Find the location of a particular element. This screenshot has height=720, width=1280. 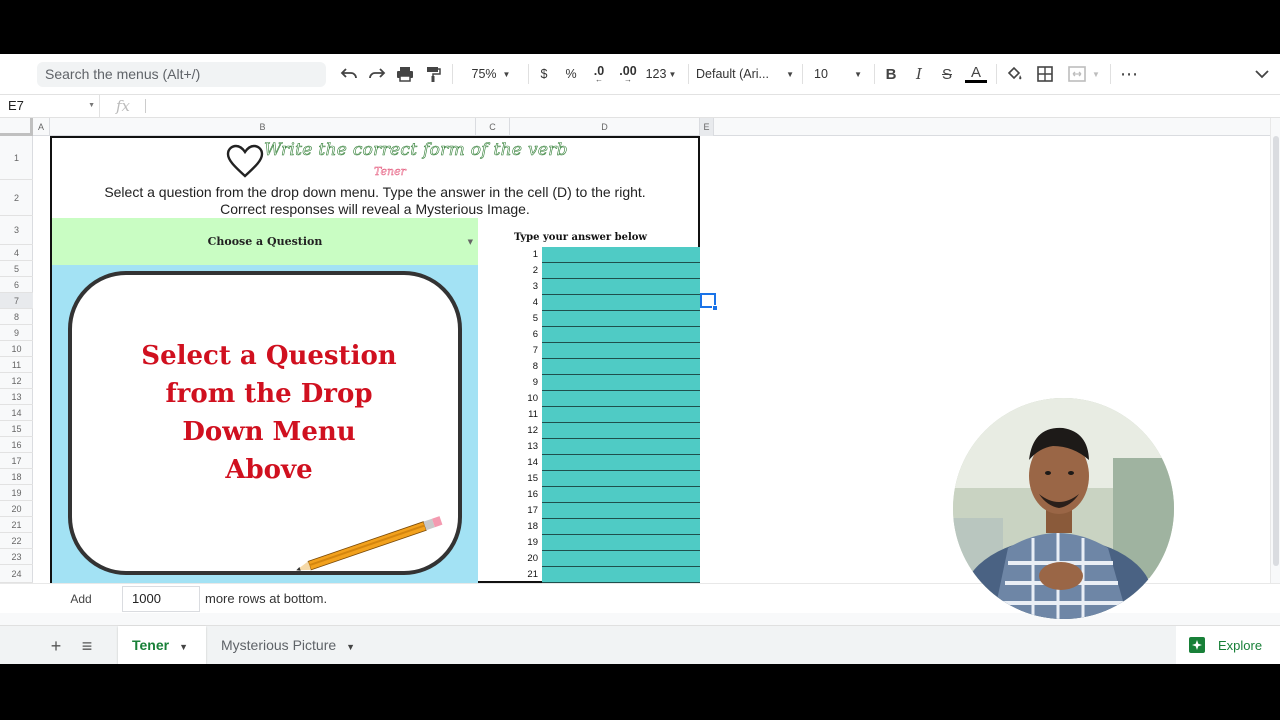

column-header: B is located at coordinates (263, 127).